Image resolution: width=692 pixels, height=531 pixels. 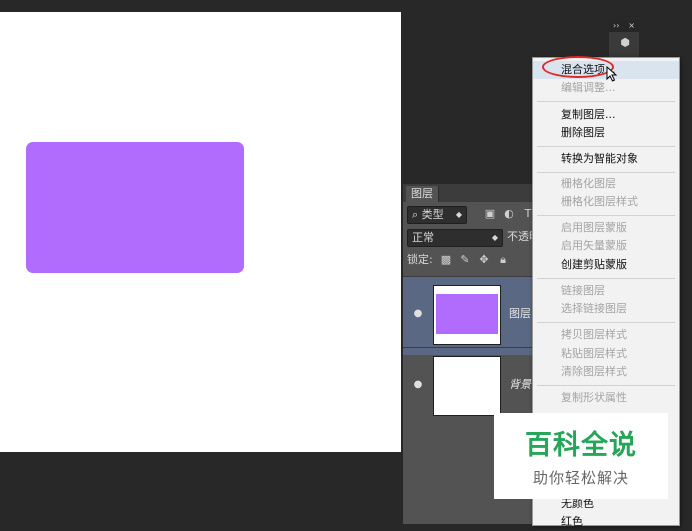 I want to click on menu-item-convert-smart-object: 转换为智能对象, so click(x=606, y=159).